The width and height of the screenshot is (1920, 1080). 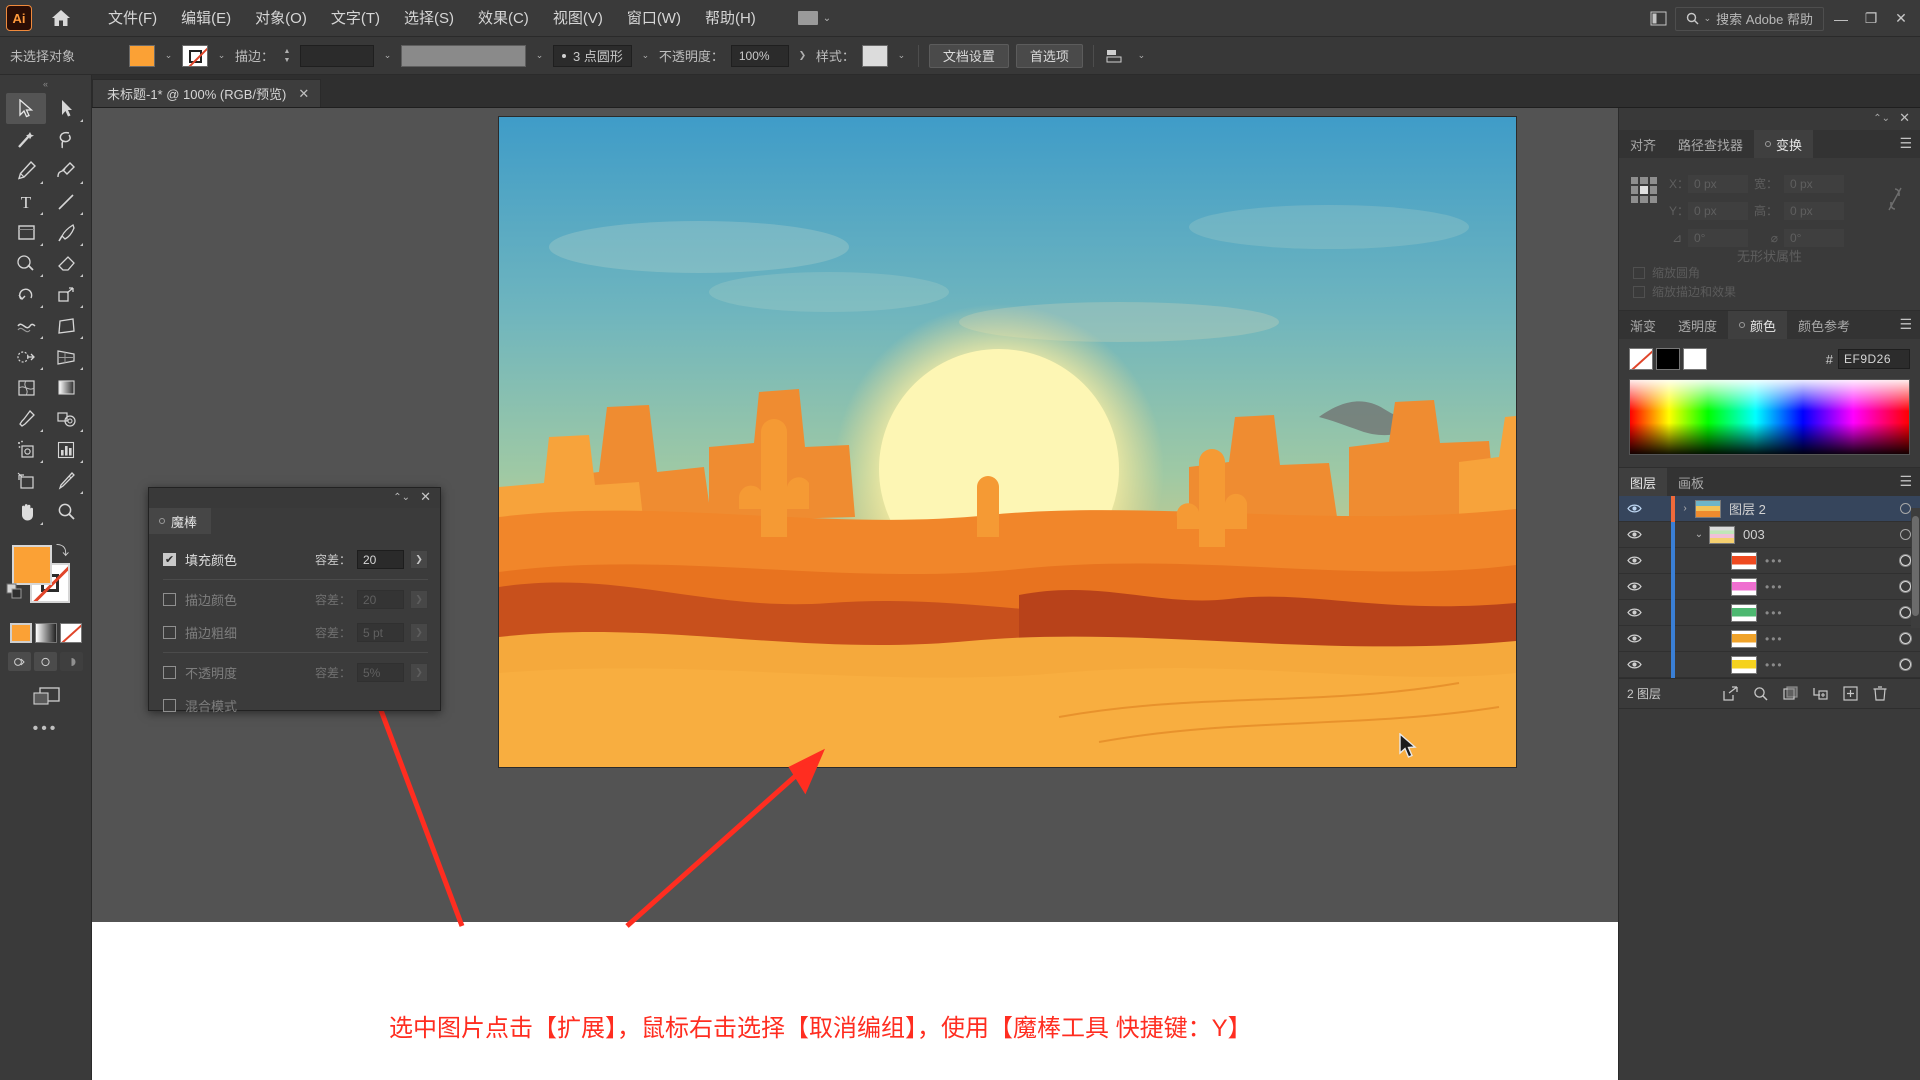 I want to click on height-input: 0 px, so click(x=1814, y=210).